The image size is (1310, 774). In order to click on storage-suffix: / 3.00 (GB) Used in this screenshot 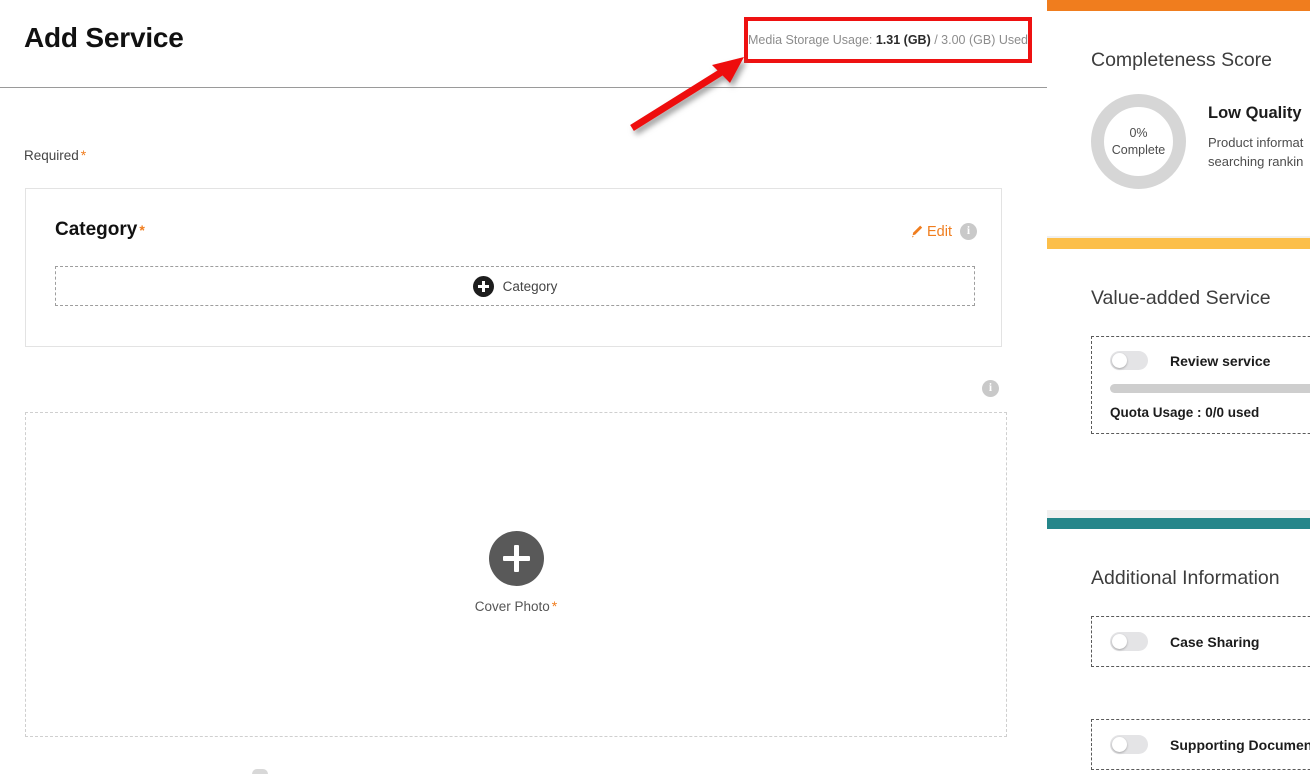, I will do `click(979, 40)`.